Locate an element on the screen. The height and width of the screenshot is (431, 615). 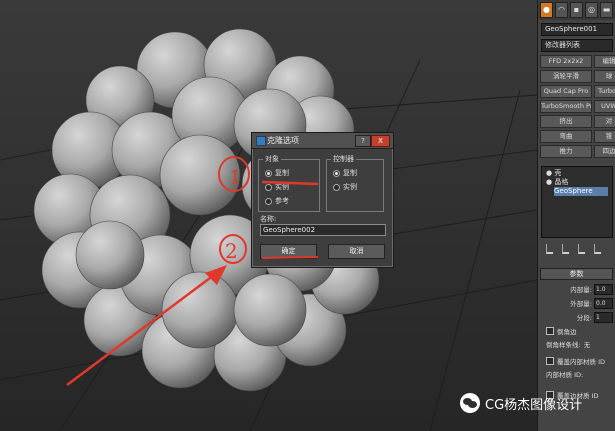
annotation-arrowhead is located at coordinates (216, 275).